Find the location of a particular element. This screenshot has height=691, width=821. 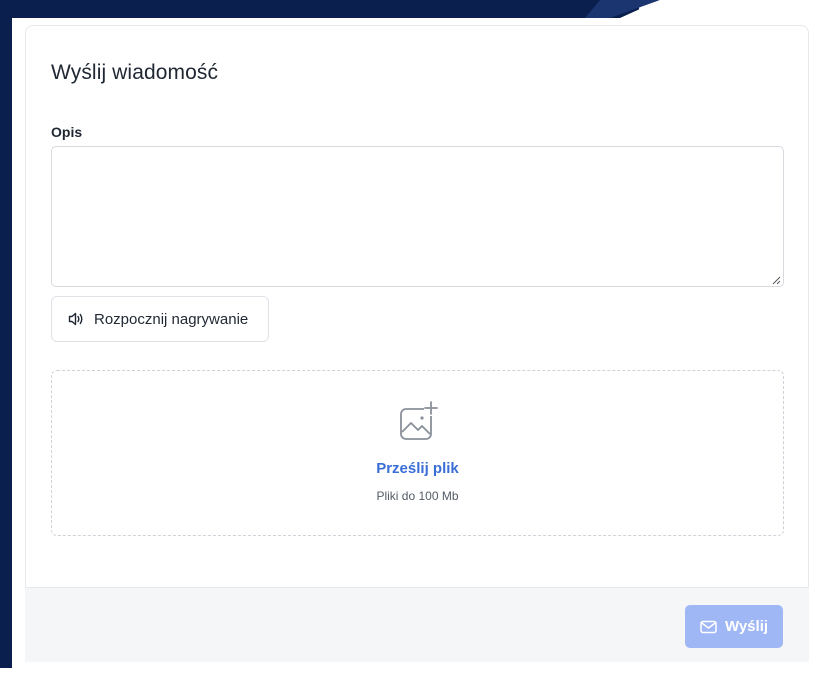

upload-file-link: Prześlij plik is located at coordinates (417, 468).